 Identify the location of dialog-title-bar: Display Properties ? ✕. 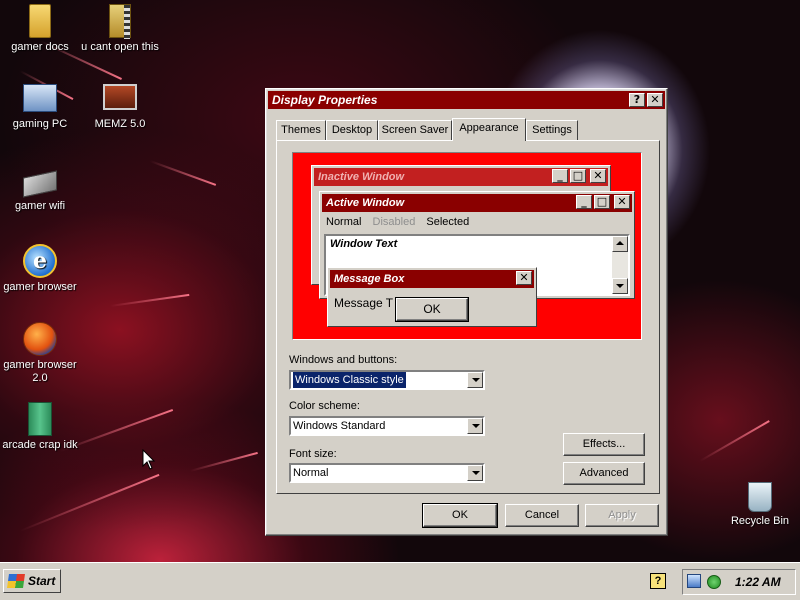
(466, 100).